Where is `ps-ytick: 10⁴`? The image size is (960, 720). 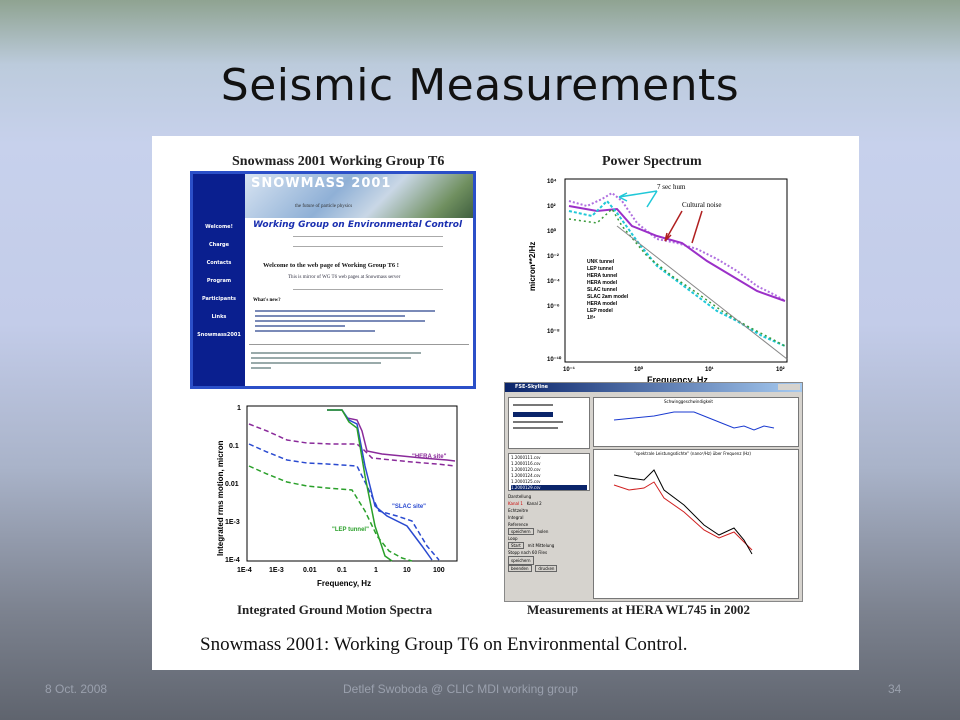 ps-ytick: 10⁴ is located at coordinates (552, 182).